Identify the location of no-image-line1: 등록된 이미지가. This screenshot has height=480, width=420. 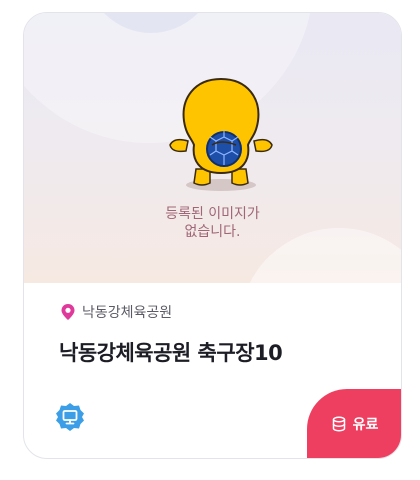
(212, 214).